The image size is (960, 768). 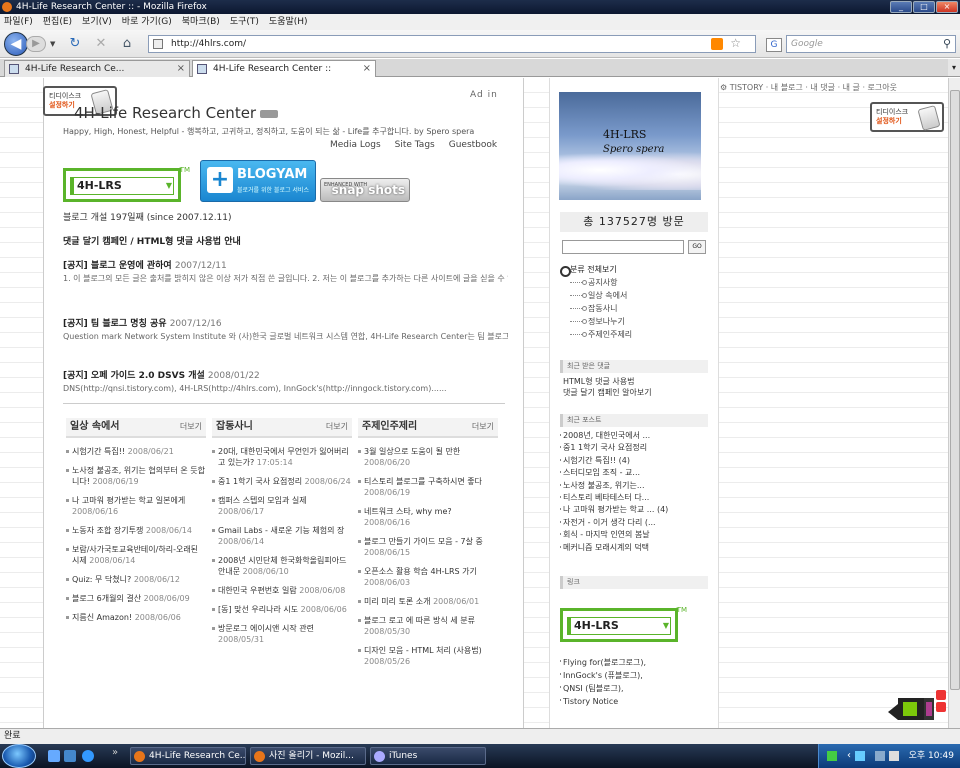 I want to click on list-item: [동] 맞선 우리나라 시도 2008/06/06, so click(x=282, y=609).